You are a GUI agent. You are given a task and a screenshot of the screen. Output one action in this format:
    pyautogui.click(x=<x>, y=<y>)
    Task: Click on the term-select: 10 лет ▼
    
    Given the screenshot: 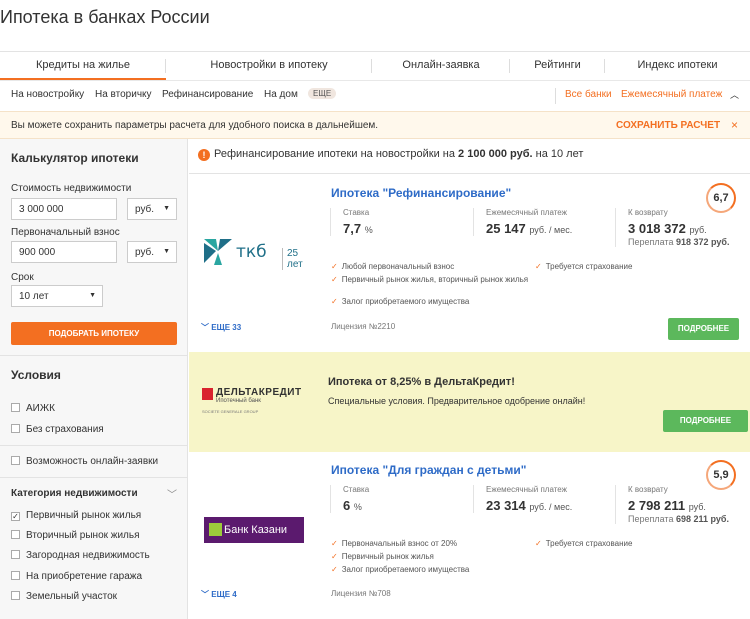 What is the action you would take?
    pyautogui.click(x=57, y=296)
    